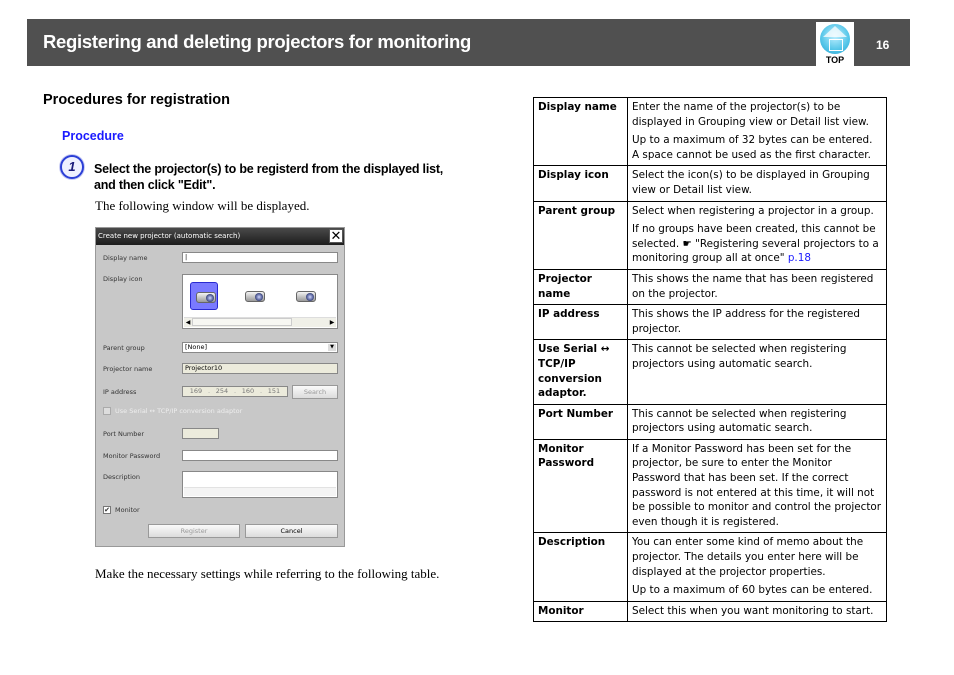 This screenshot has height=675, width=954. Describe the element at coordinates (260, 257) in the screenshot. I see `display-name-input: |` at that location.